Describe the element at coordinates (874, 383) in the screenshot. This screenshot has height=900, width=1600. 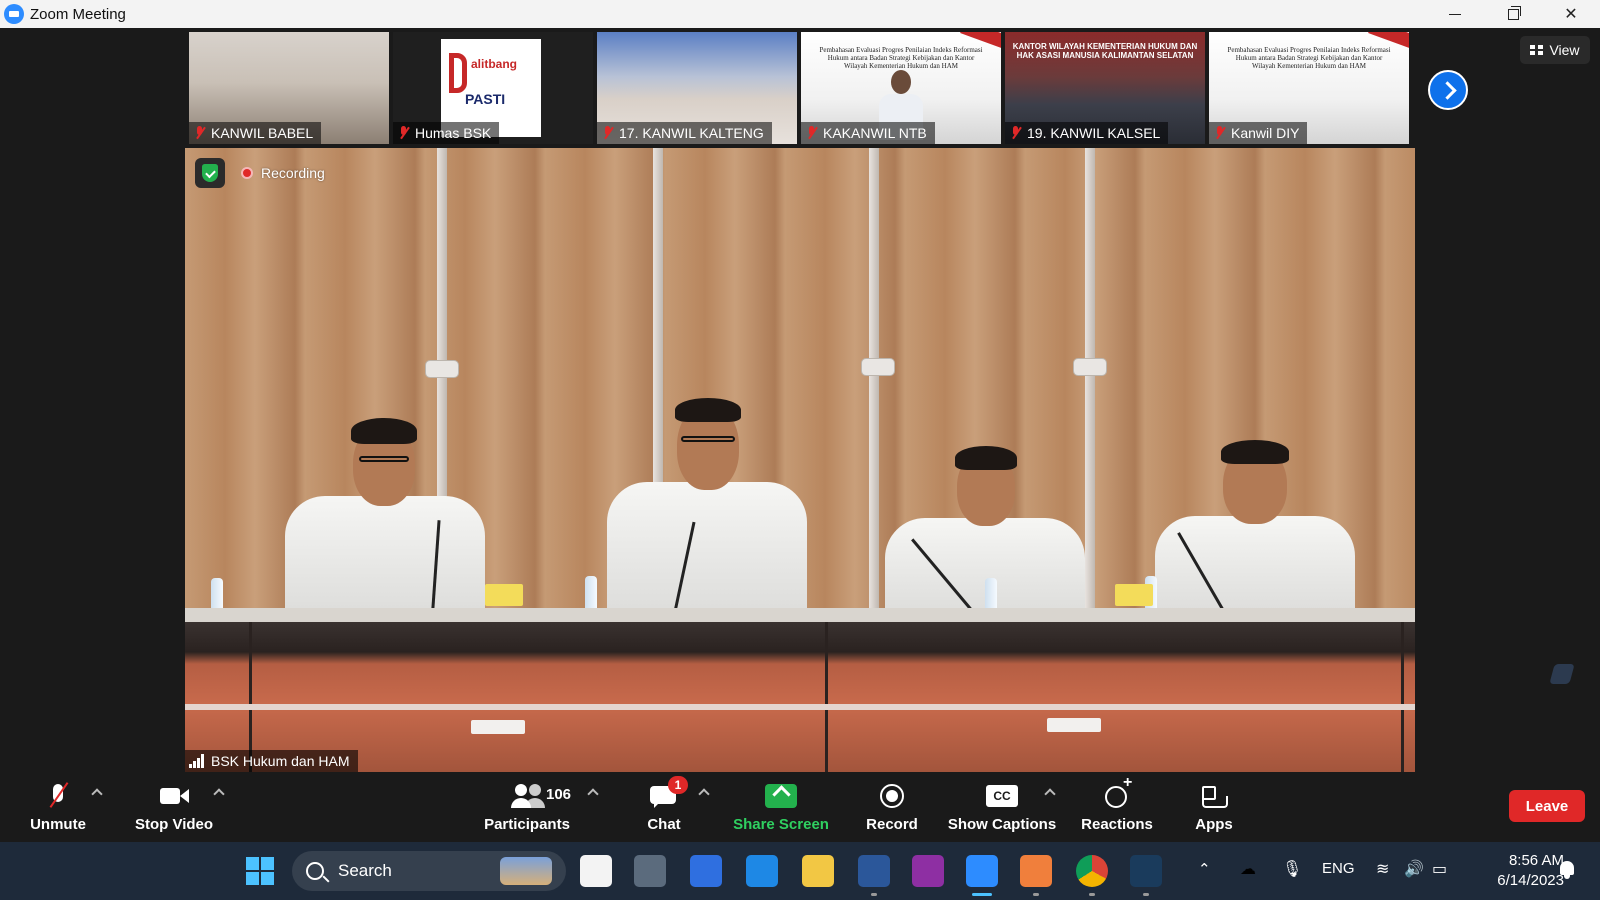
I see `wall-pillar` at that location.